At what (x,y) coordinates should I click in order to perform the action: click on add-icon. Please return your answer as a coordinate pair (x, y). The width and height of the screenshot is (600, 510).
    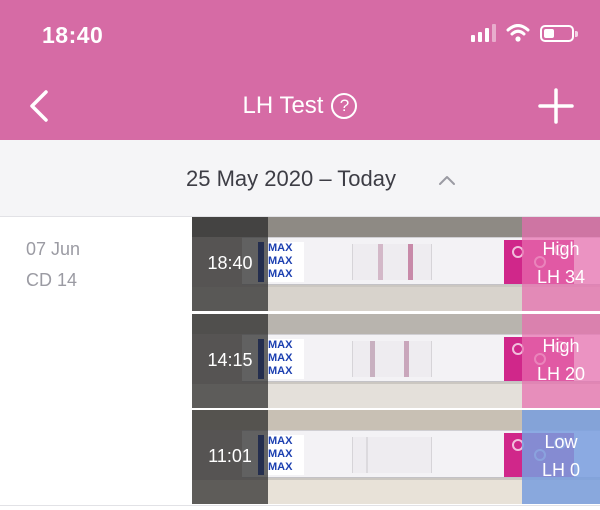
    Looking at the image, I should click on (556, 106).